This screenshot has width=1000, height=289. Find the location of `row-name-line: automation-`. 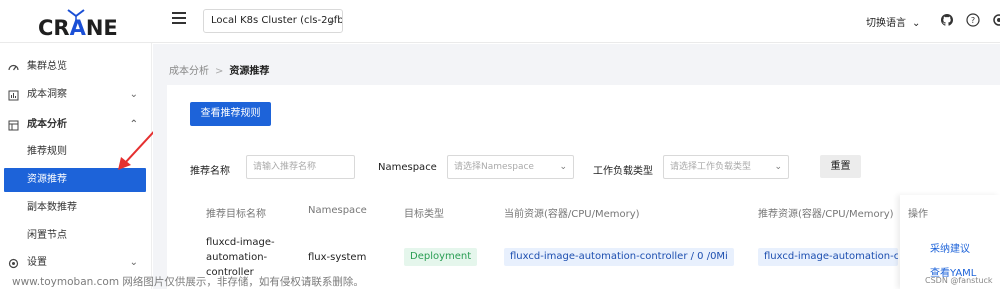

row-name-line: automation- is located at coordinates (237, 257).